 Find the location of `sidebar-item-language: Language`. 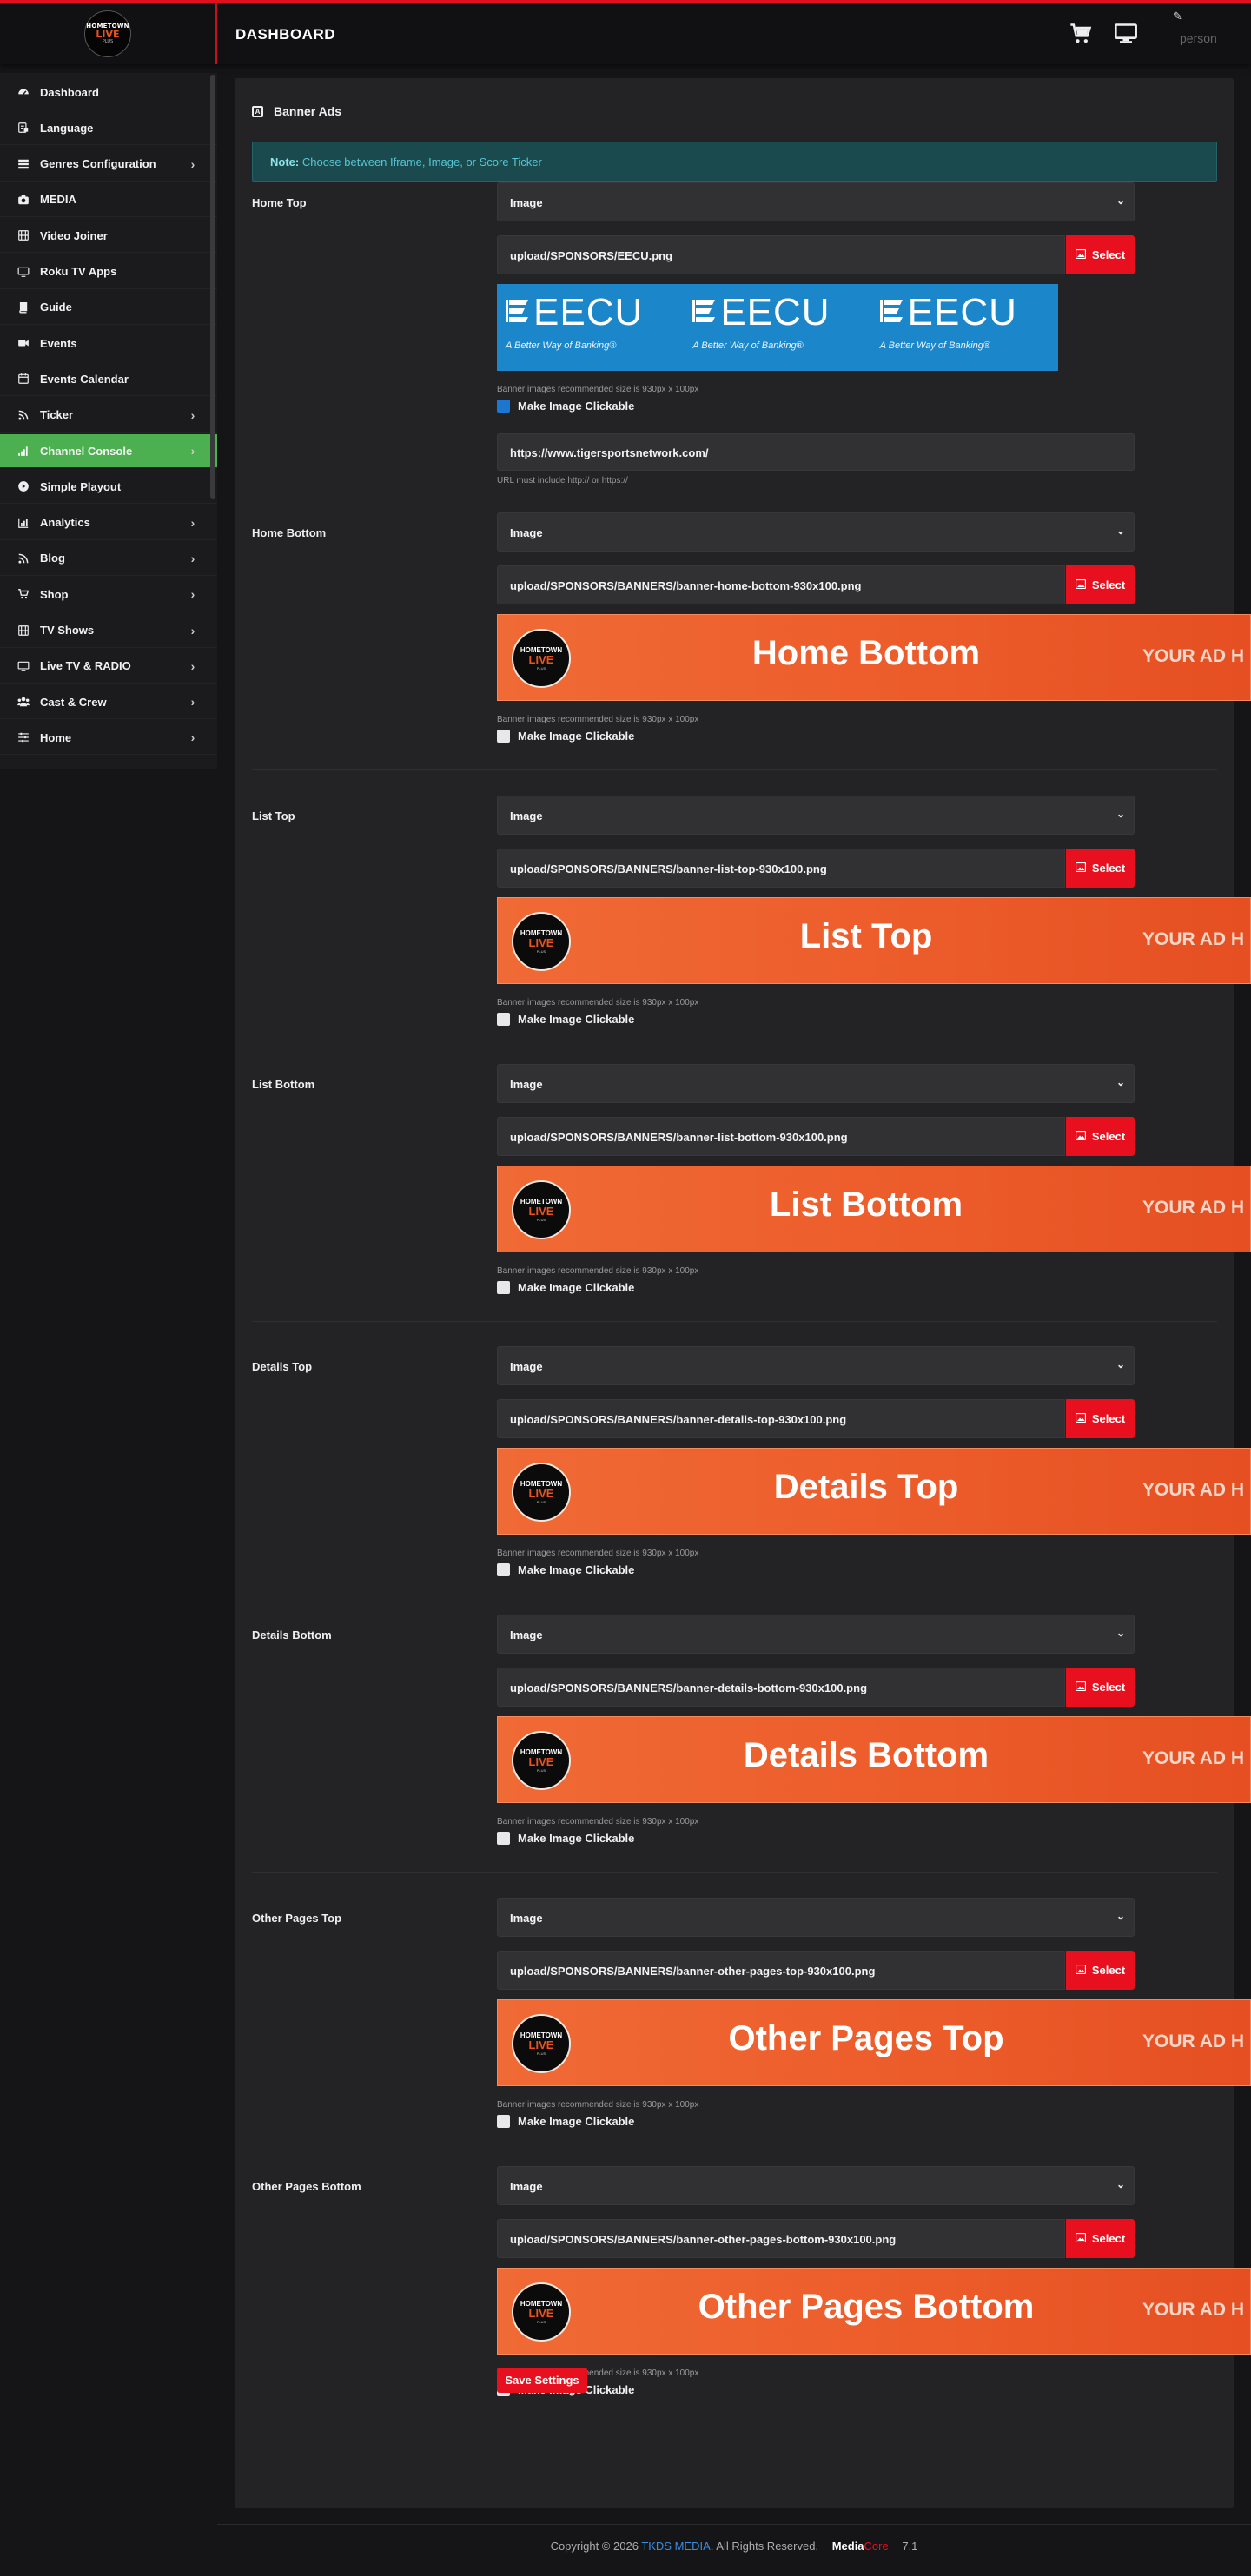

sidebar-item-language: Language is located at coordinates (108, 128).